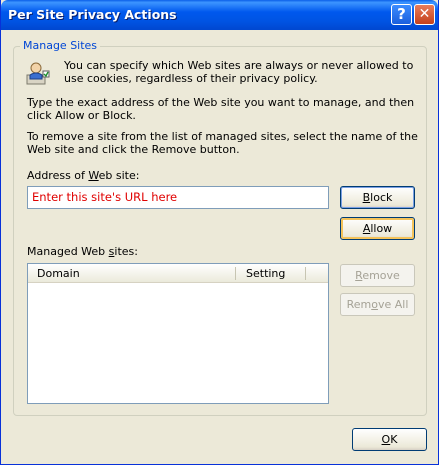  I want to click on close-button: ✕, so click(424, 14).